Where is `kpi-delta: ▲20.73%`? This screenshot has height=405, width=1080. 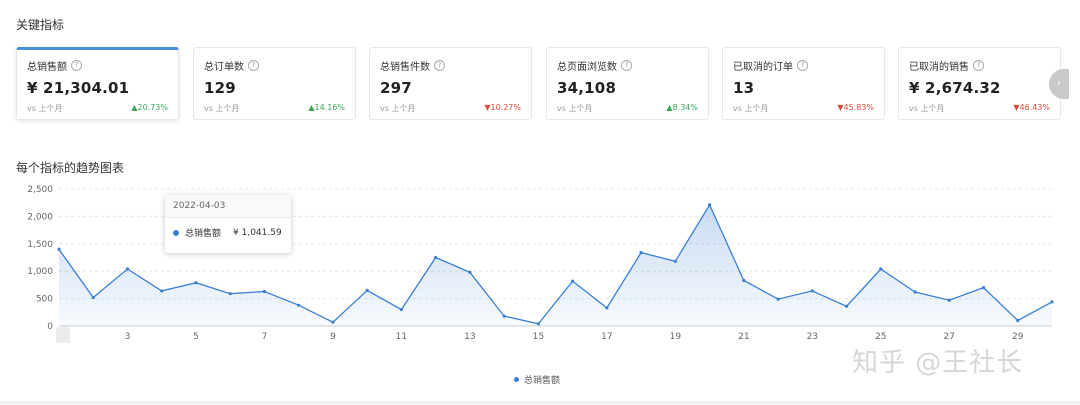
kpi-delta: ▲20.73% is located at coordinates (149, 107).